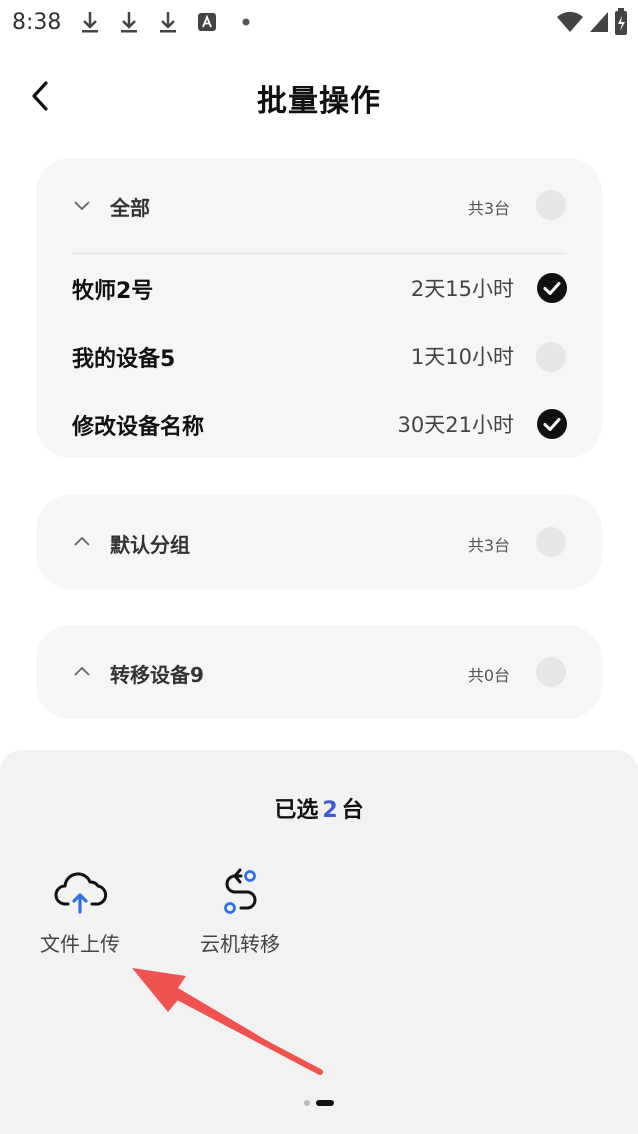 Image resolution: width=638 pixels, height=1134 pixels. Describe the element at coordinates (621, 25) in the screenshot. I see `battery-icon` at that location.